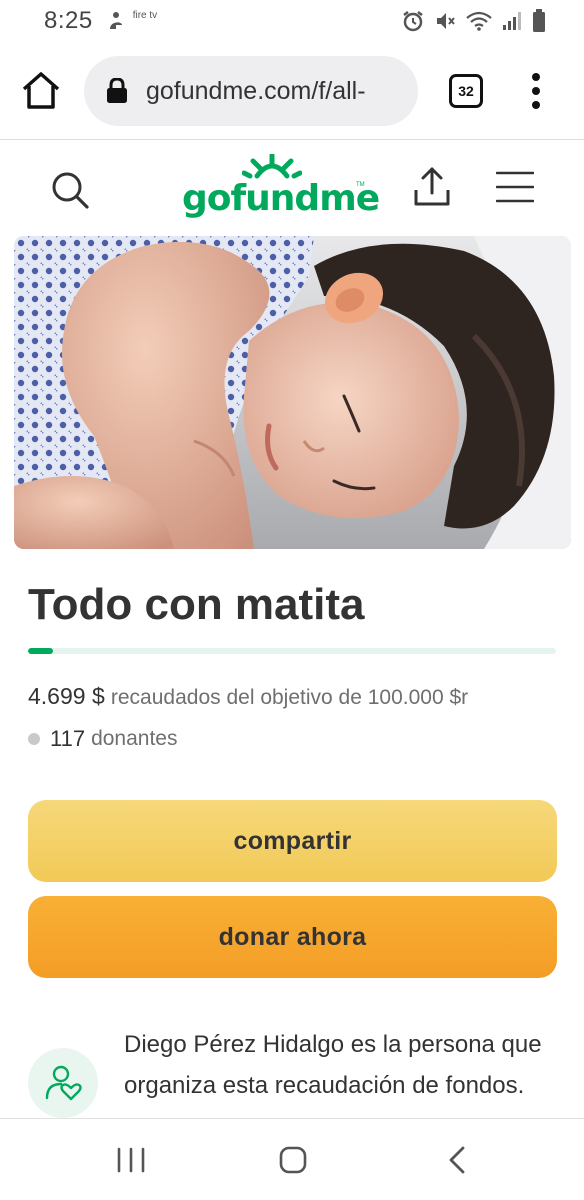 The width and height of the screenshot is (584, 1200). I want to click on lock-icon, so click(117, 90).